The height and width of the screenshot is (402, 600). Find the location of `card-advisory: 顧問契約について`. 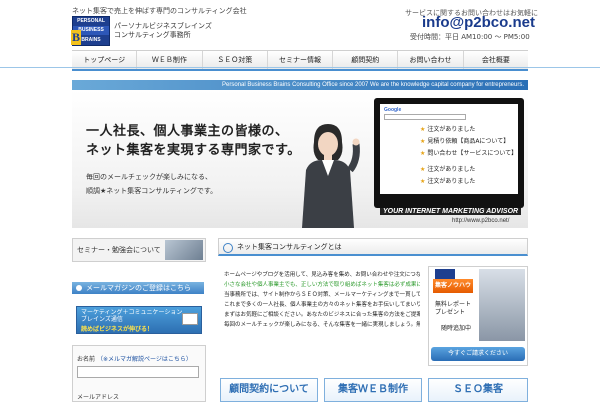

card-advisory: 顧問契約について is located at coordinates (269, 390).